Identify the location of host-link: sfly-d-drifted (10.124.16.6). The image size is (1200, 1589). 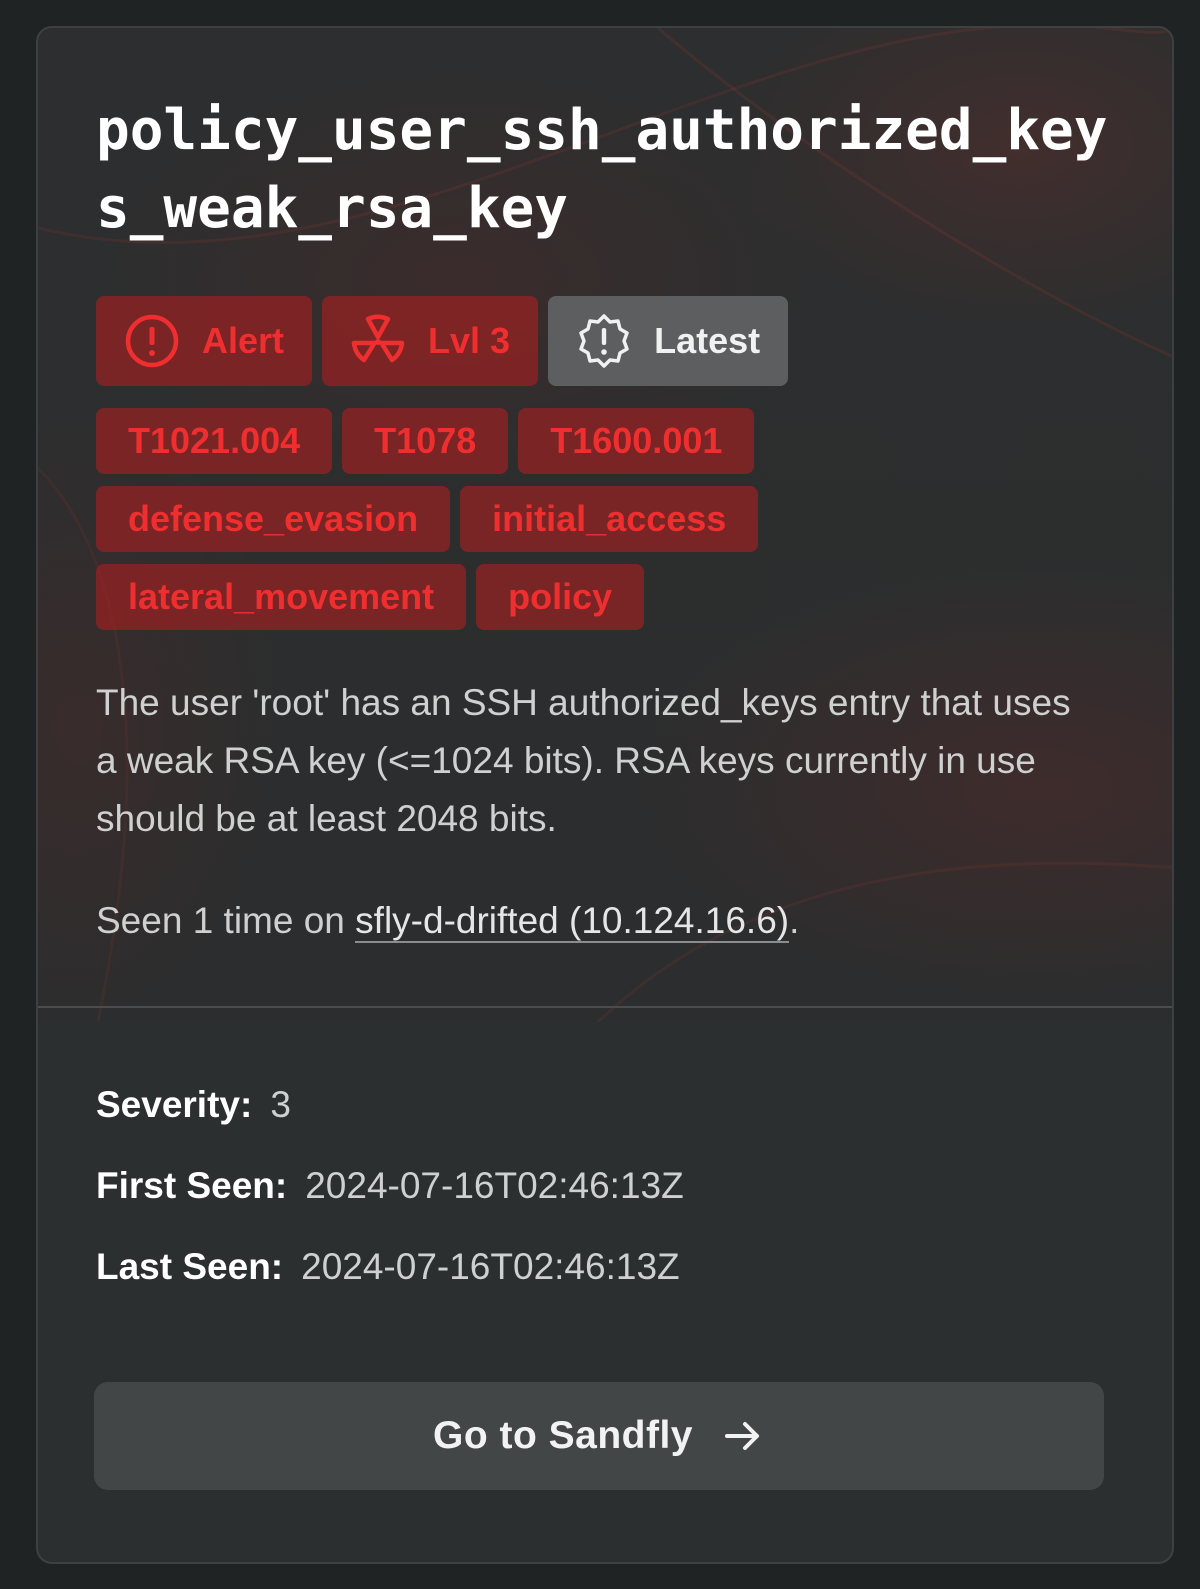
(572, 921).